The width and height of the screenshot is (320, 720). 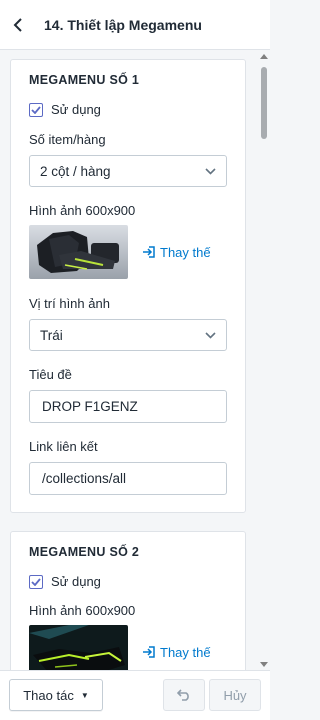 I want to click on back-button, so click(x=18, y=25).